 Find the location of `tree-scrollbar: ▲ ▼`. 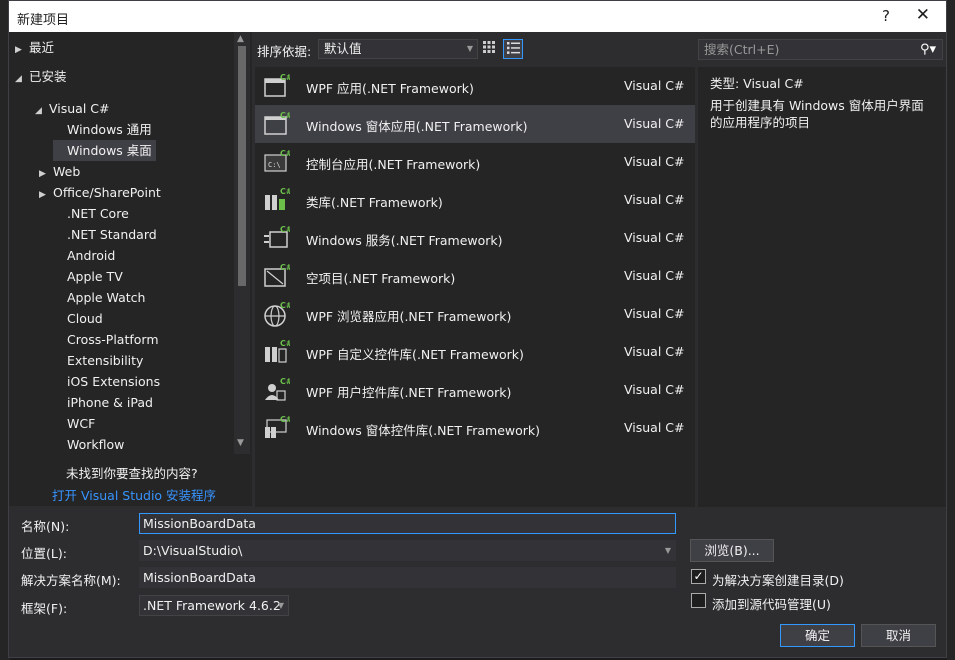

tree-scrollbar: ▲ ▼ is located at coordinates (242, 243).